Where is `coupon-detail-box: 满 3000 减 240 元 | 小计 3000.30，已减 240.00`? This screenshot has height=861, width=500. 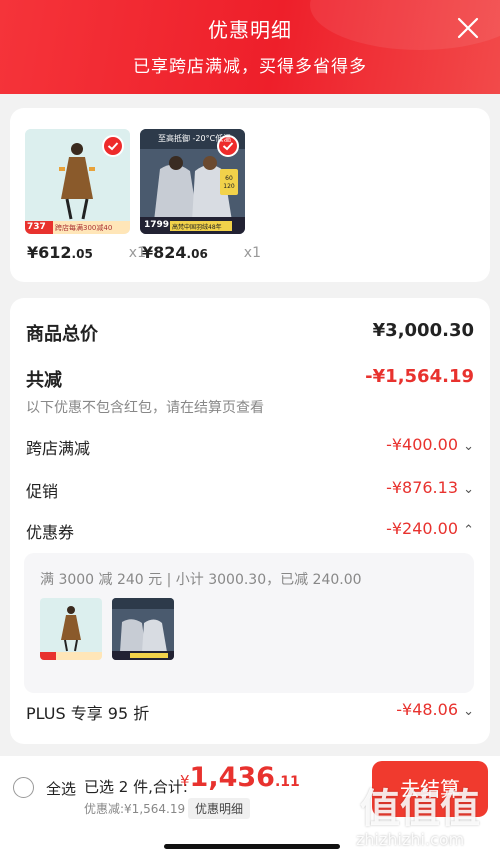
coupon-detail-box: 满 3000 减 240 元 | 小计 3000.30，已减 240.00 is located at coordinates (249, 623).